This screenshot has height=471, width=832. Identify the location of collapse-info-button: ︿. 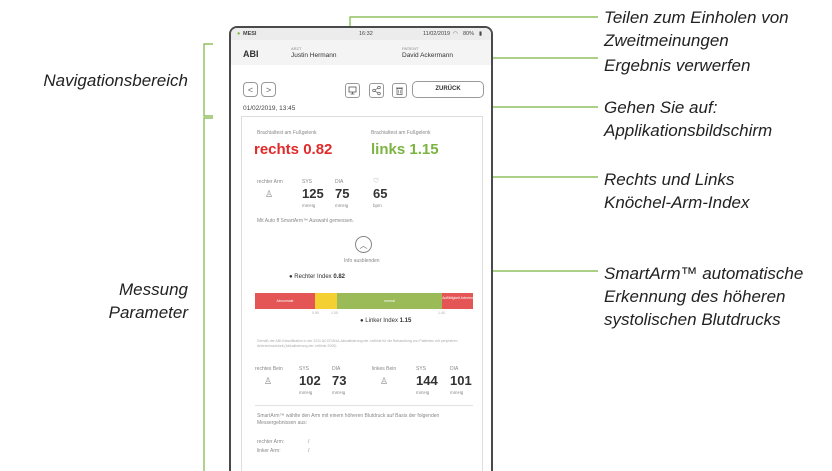
(363, 244).